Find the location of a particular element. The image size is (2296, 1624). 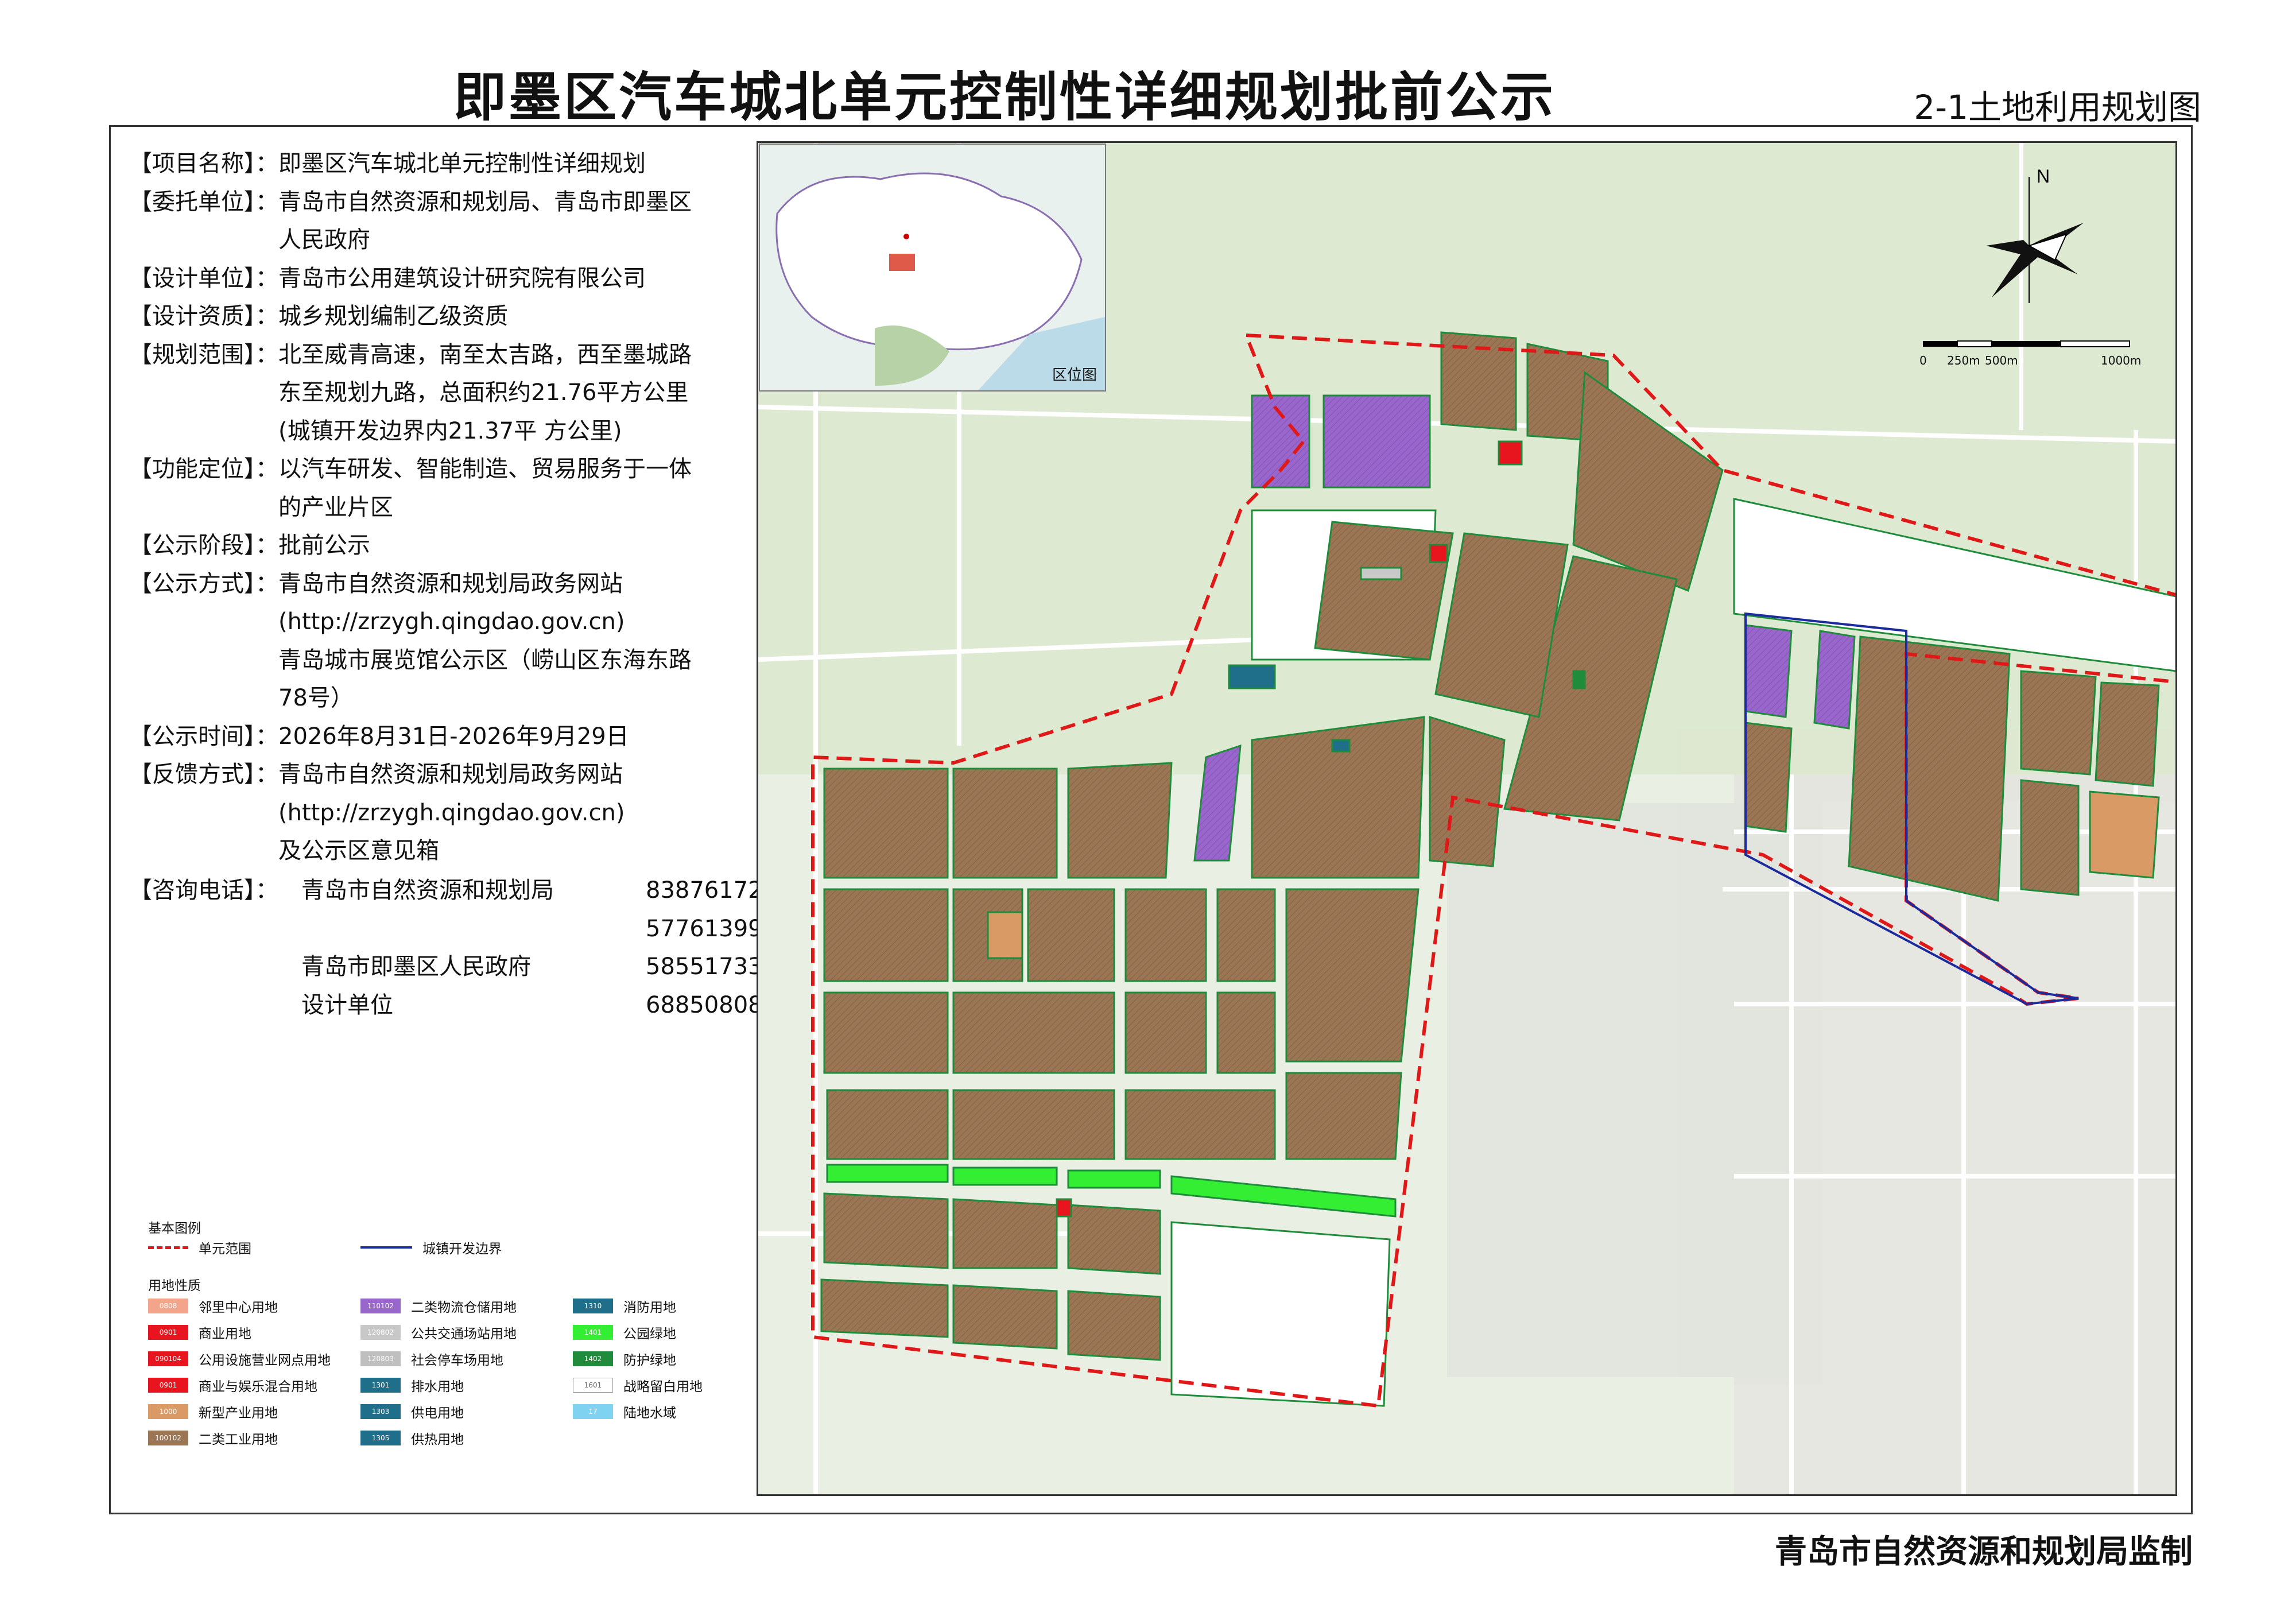

info-label: 【委托单位】： is located at coordinates (203, 201).